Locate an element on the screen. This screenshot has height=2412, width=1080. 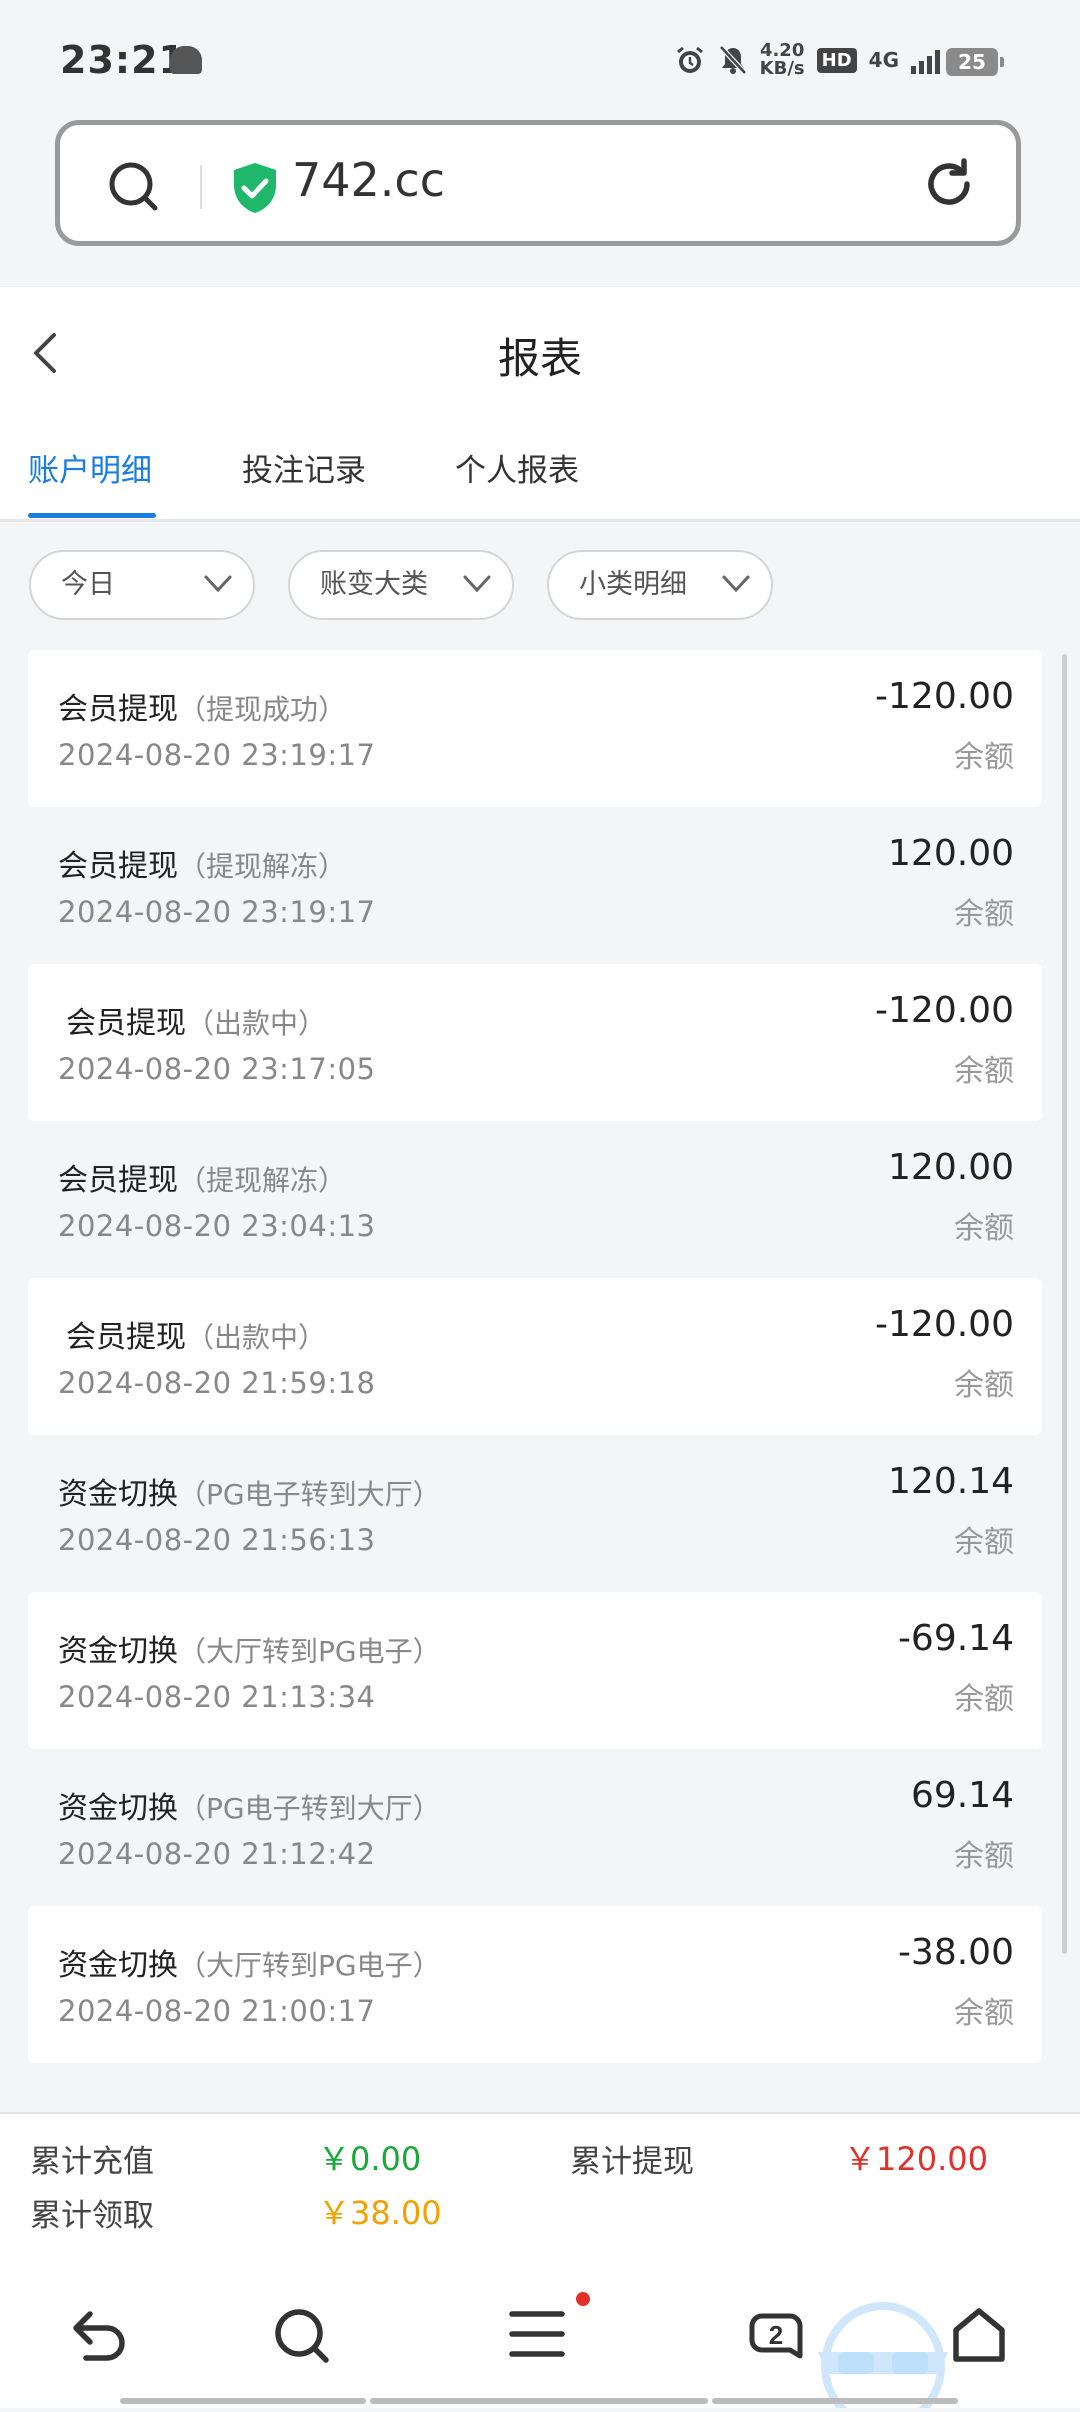
tabs-icon: 2 is located at coordinates (776, 2337).